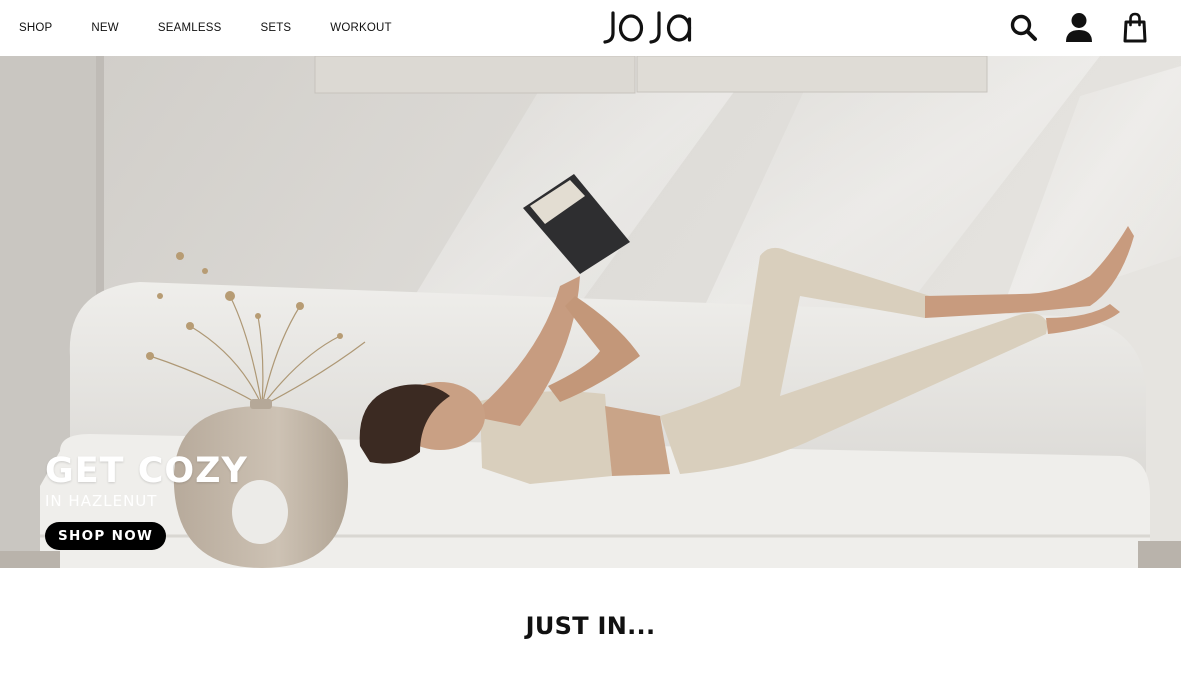 The width and height of the screenshot is (1181, 684). What do you see at coordinates (35, 28) in the screenshot?
I see `nav-item-shop: SHOP` at bounding box center [35, 28].